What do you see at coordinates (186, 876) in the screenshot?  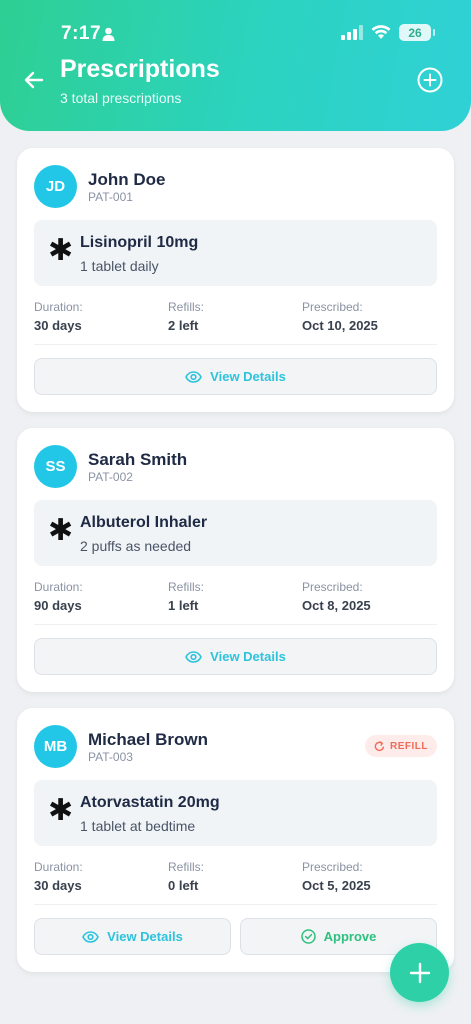 I see `refills-stat: Refills: 0 left` at bounding box center [186, 876].